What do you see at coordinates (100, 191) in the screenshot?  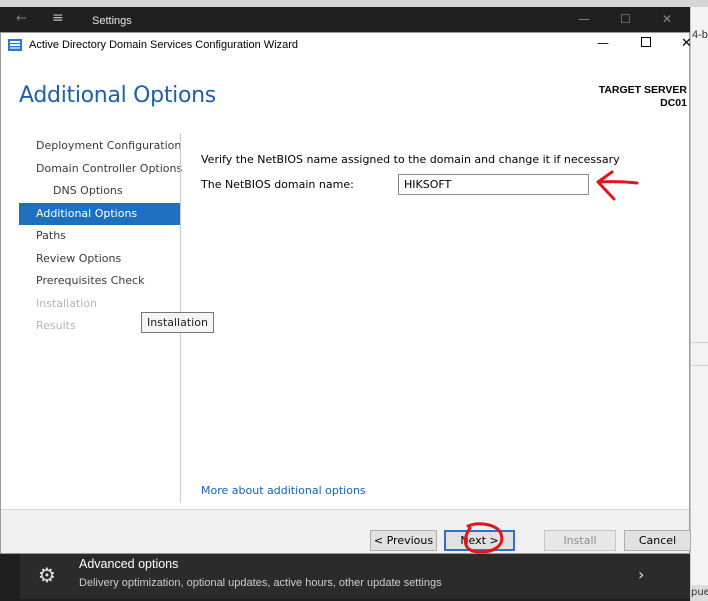 I see `nav-item-dns-options: DNS Options` at bounding box center [100, 191].